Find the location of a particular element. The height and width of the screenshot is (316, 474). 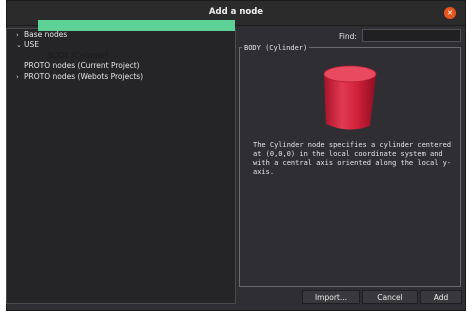

tree-item-proto-current: PROTO nodes (Current Project) is located at coordinates (82, 65).